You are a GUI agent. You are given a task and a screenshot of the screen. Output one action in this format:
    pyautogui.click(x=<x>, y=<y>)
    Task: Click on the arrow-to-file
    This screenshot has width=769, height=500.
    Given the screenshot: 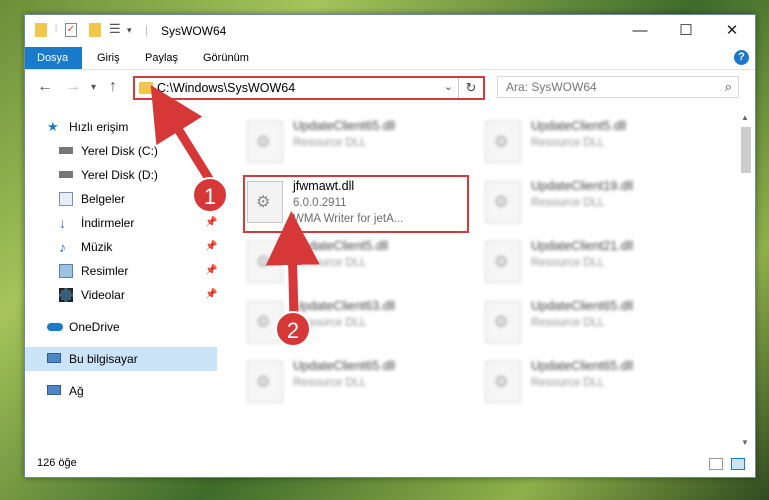 What is the action you would take?
    pyautogui.click(x=292, y=265)
    